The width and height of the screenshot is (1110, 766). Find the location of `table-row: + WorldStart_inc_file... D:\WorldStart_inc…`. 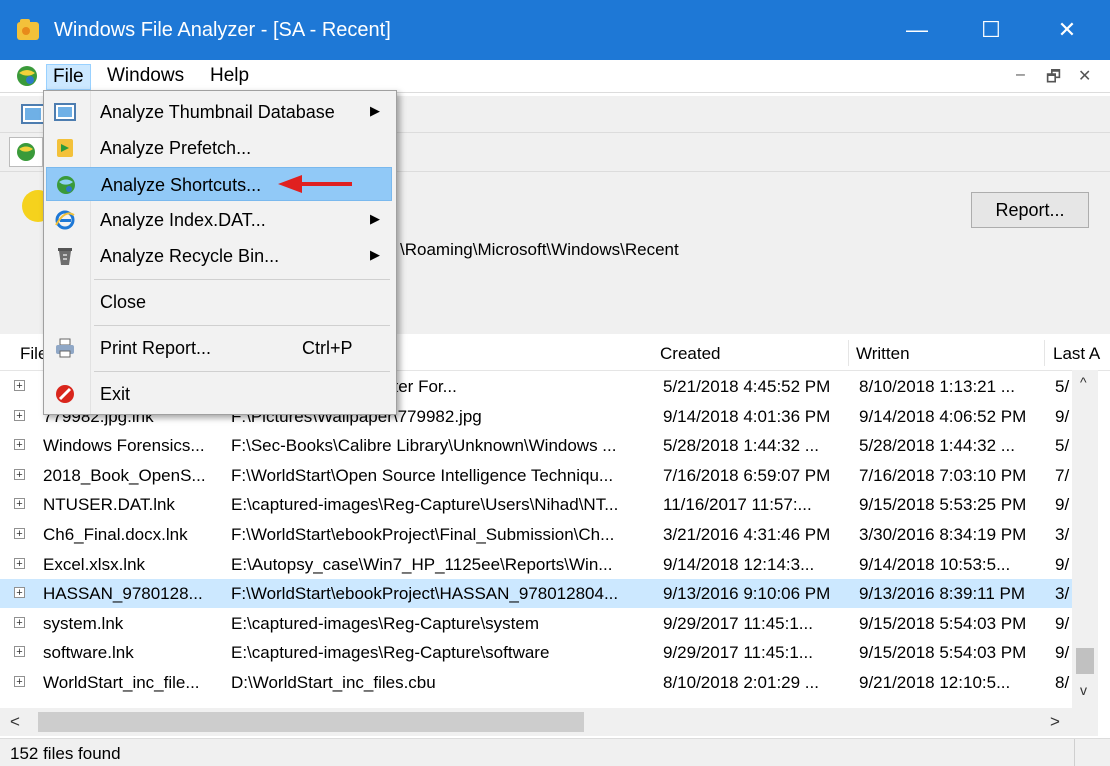

table-row: + WorldStart_inc_file... D:\WorldStart_inc… is located at coordinates (536, 682).